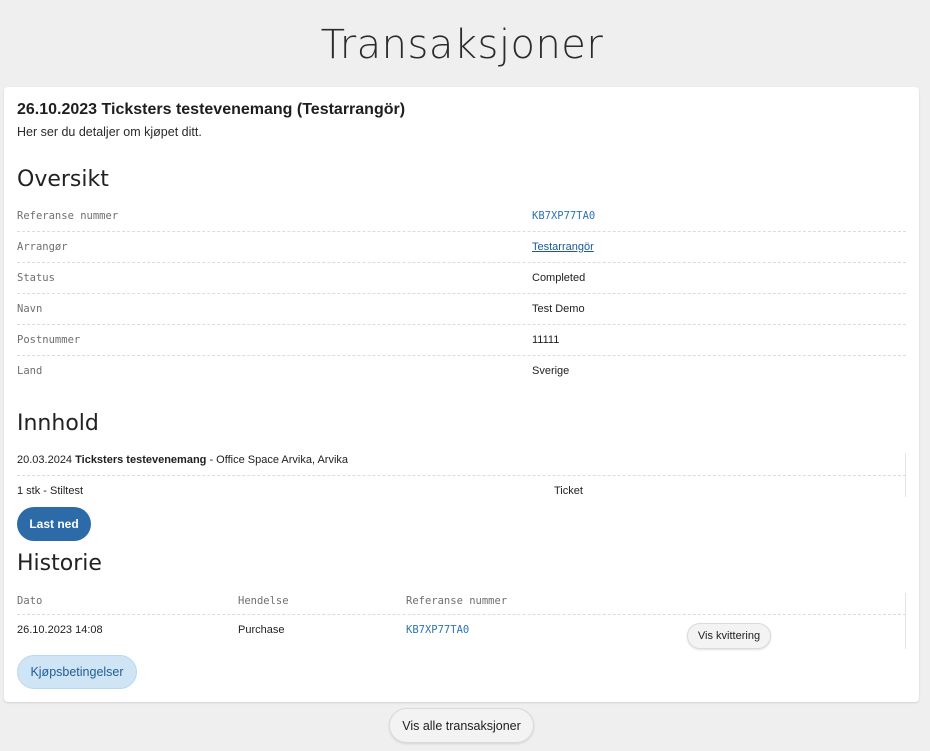 Image resolution: width=930 pixels, height=751 pixels. I want to click on overview-row-reference: Referanse nummer KB7XP77TA0, so click(461, 216).